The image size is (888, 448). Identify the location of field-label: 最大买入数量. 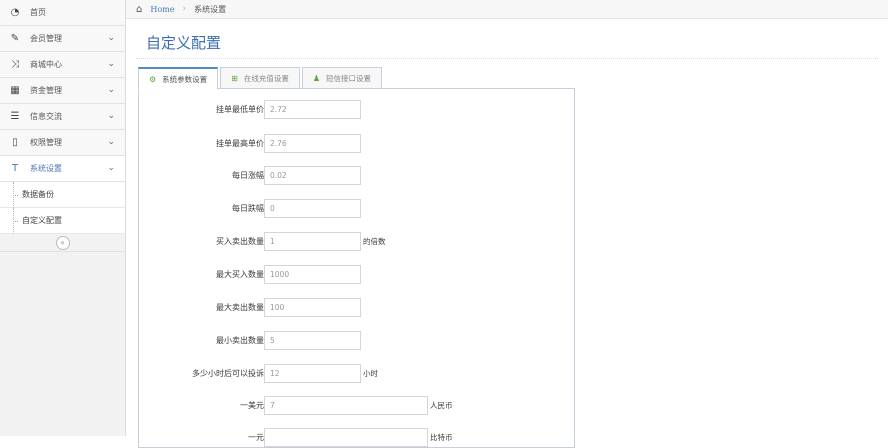
(240, 274).